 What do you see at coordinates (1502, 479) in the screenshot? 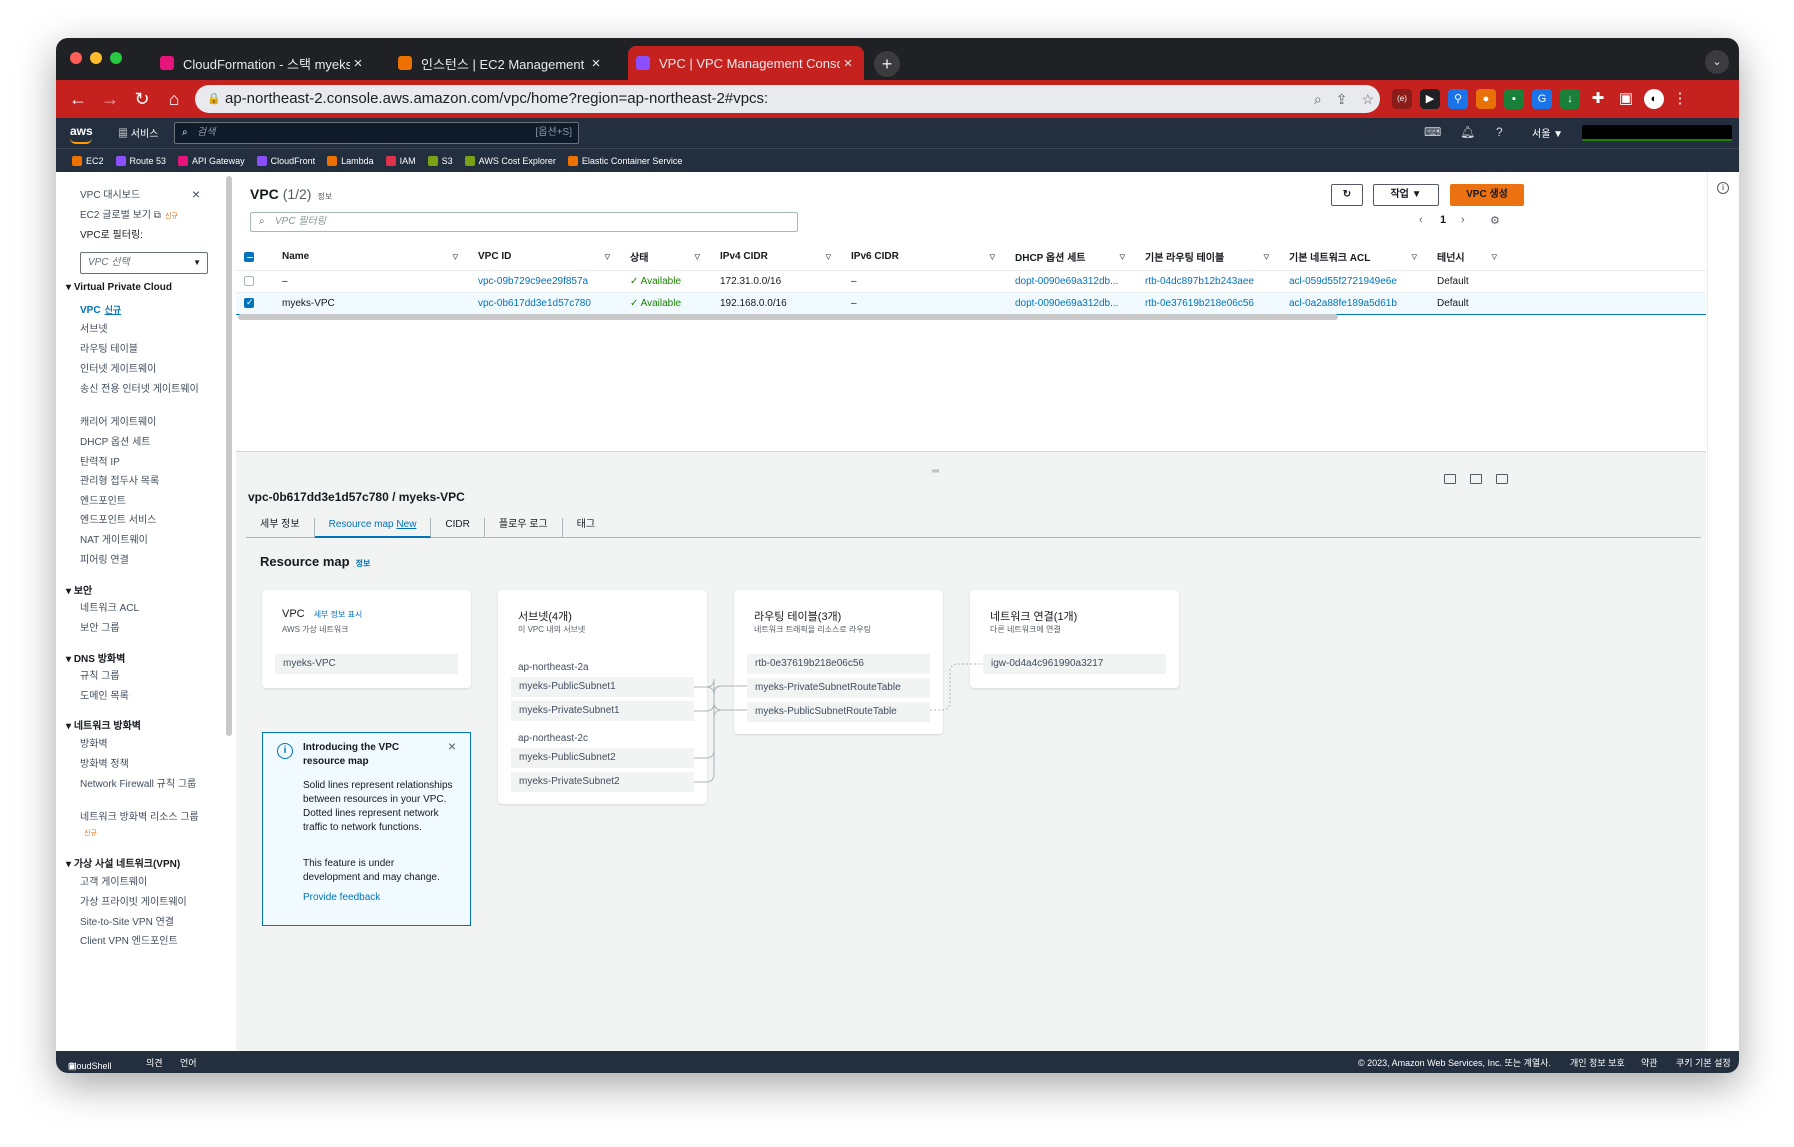
I see `panel-full-view-icon` at bounding box center [1502, 479].